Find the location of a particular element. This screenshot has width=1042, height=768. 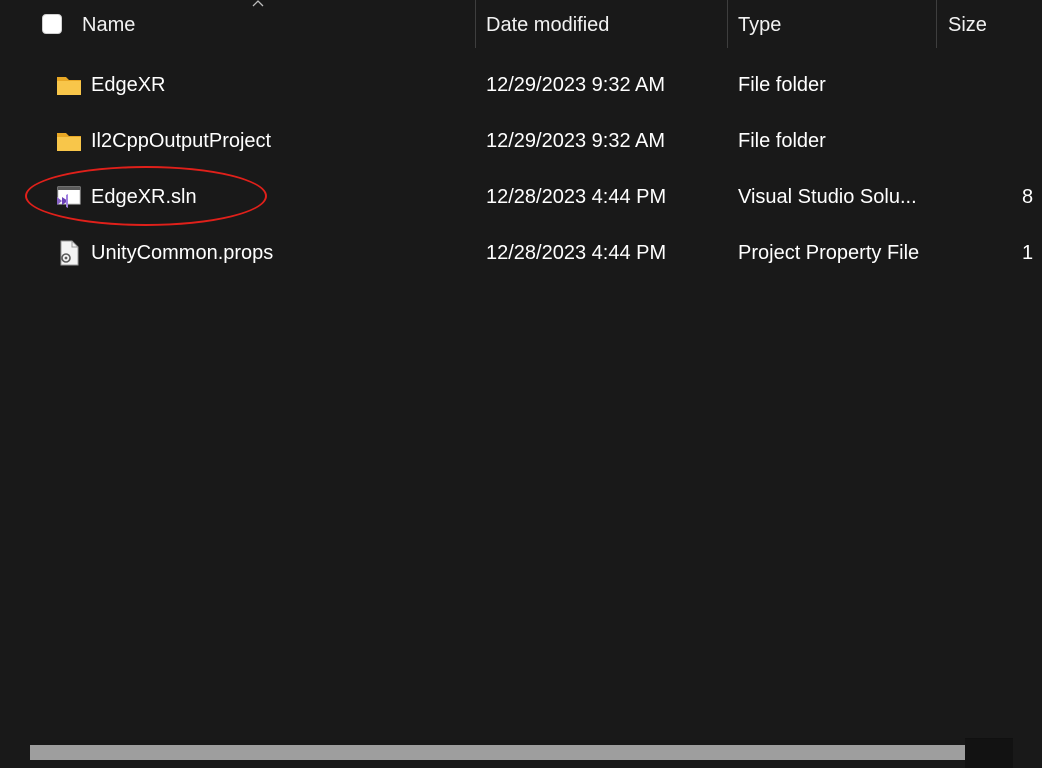

file-name: Il2CppOutputProject is located at coordinates (181, 141).